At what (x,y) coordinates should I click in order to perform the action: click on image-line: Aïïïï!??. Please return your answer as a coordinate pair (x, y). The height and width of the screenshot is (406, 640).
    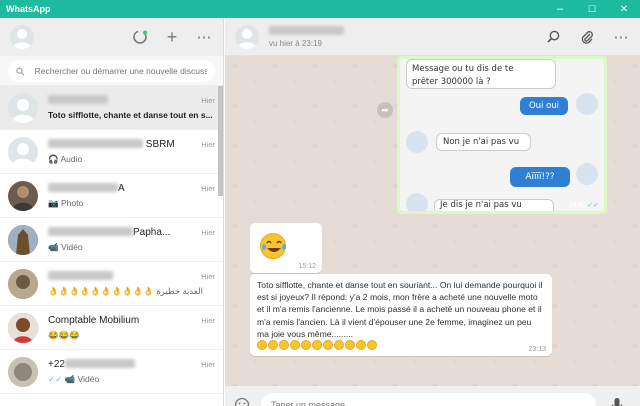
    Looking at the image, I should click on (540, 177).